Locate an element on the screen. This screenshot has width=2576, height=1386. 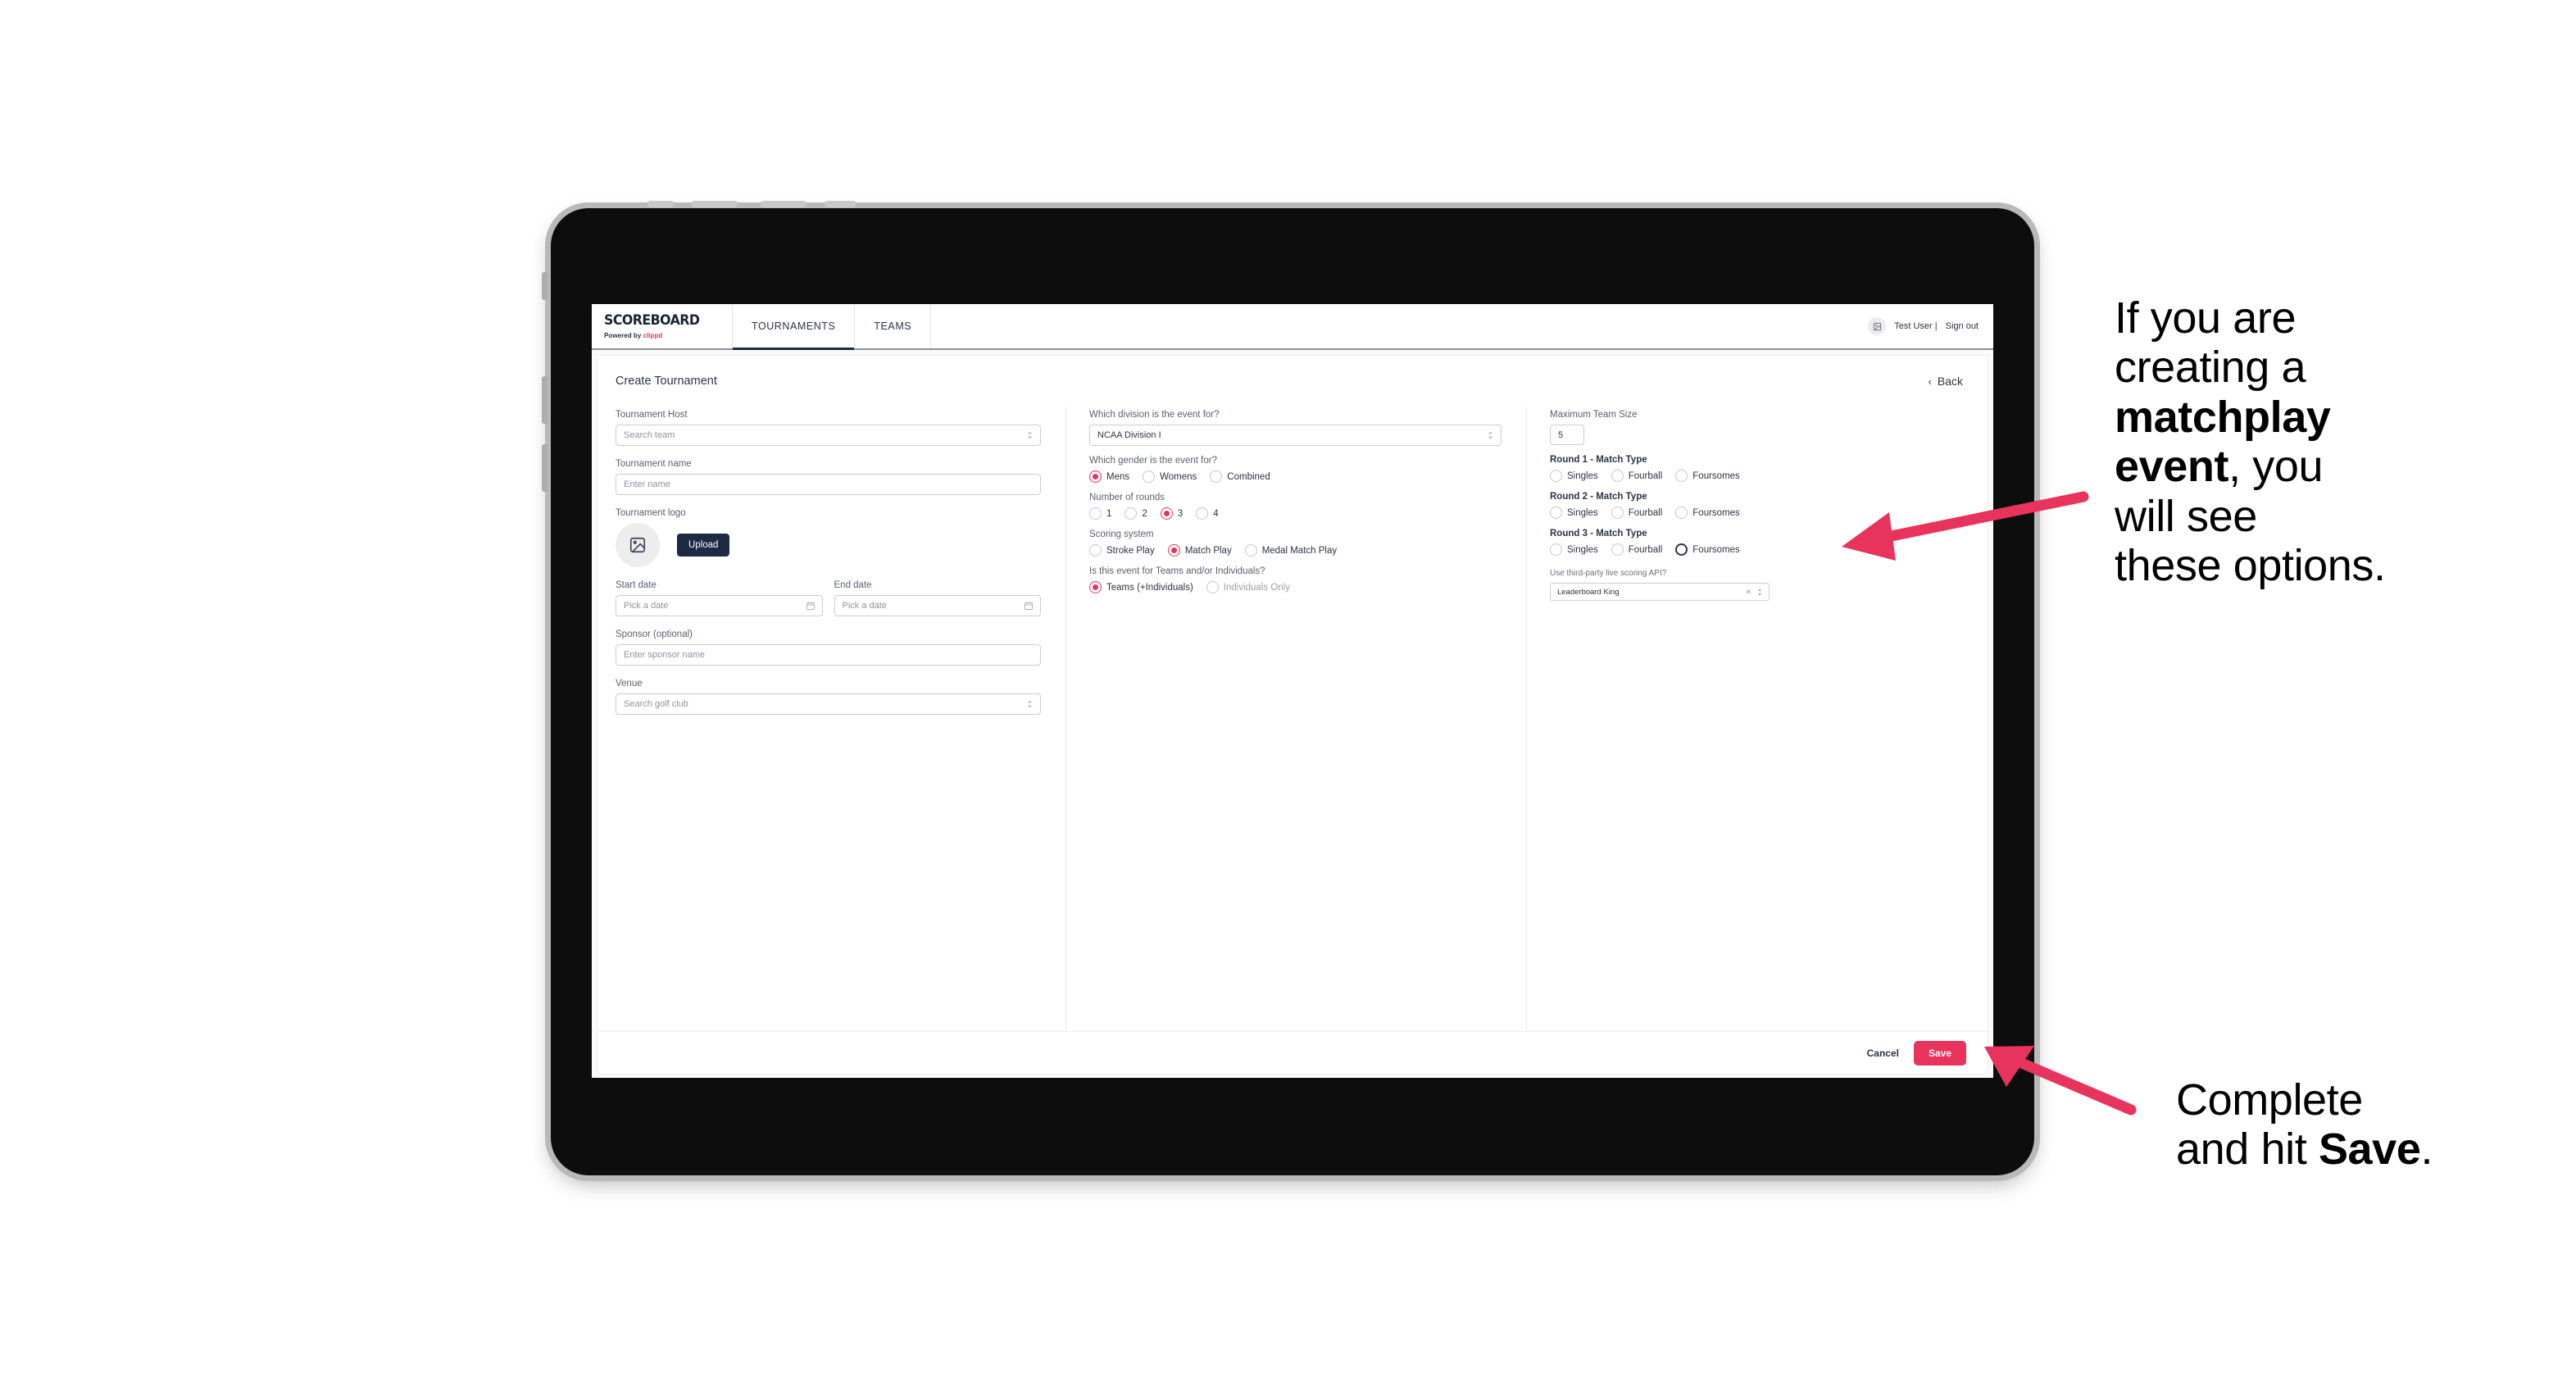
end-date-input: Pick a date is located at coordinates (937, 605).